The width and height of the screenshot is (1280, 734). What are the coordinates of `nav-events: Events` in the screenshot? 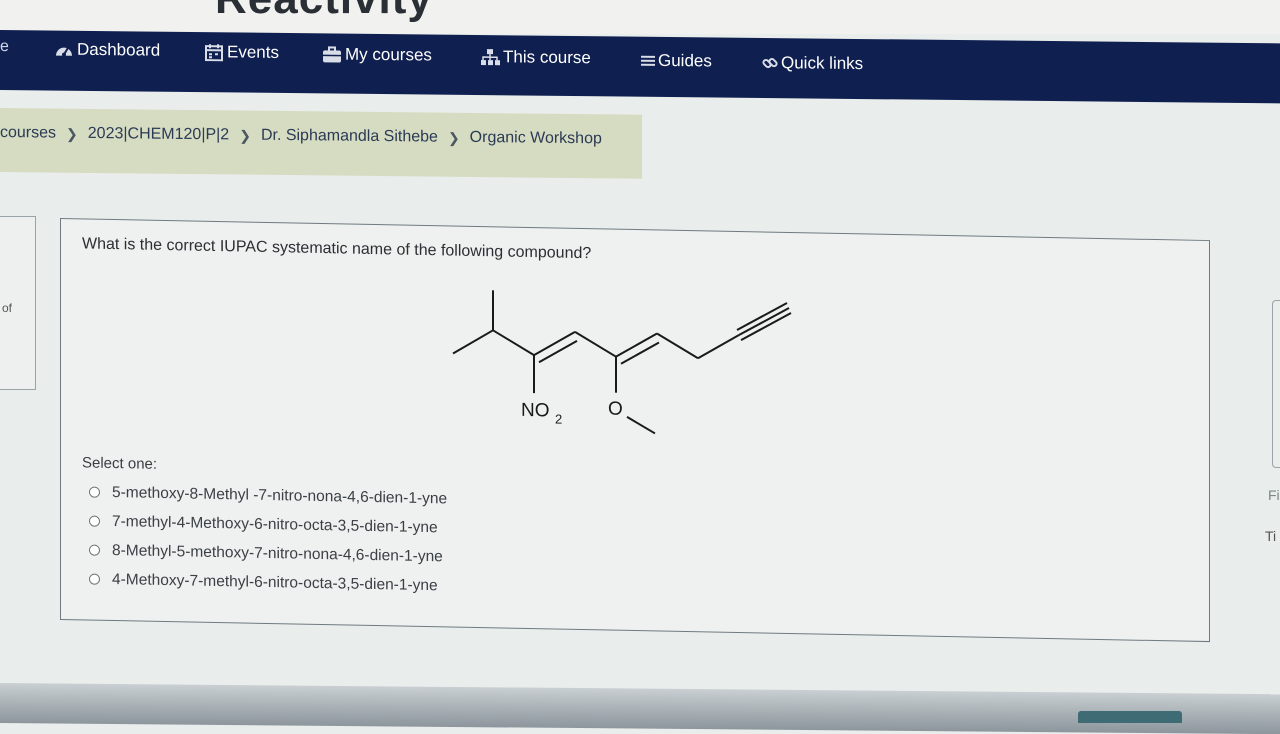 It's located at (241, 52).